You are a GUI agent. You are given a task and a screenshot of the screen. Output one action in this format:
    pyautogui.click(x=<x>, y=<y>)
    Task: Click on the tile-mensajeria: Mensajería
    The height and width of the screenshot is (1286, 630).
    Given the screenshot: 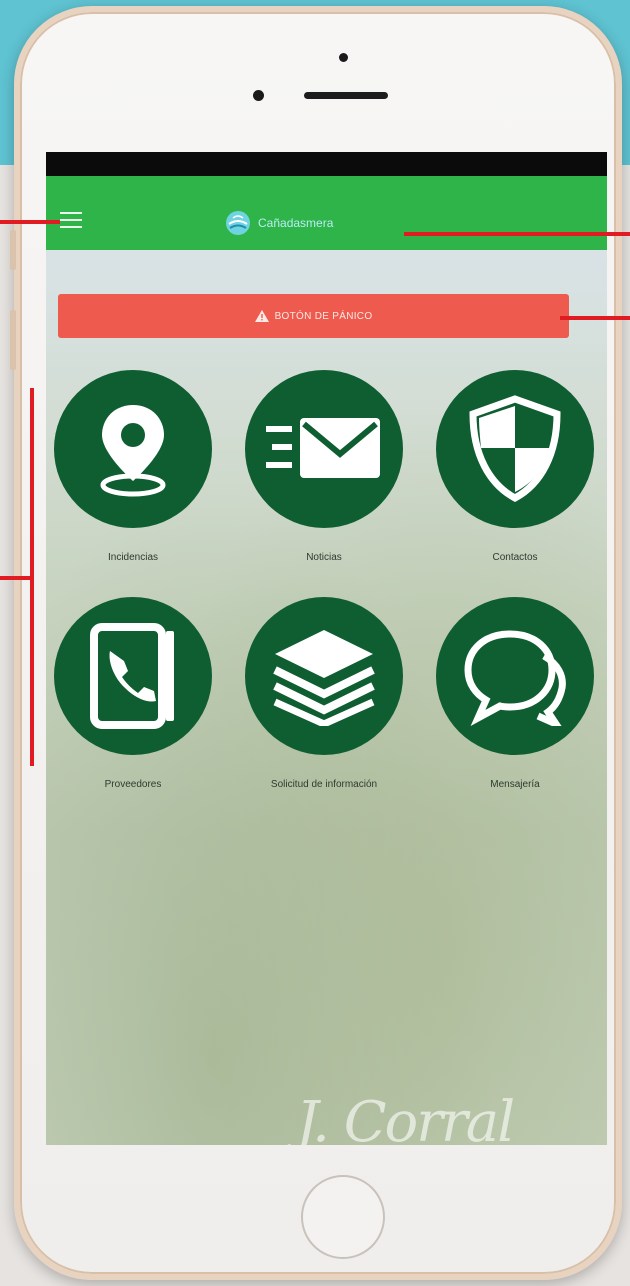 What is the action you would take?
    pyautogui.click(x=515, y=693)
    